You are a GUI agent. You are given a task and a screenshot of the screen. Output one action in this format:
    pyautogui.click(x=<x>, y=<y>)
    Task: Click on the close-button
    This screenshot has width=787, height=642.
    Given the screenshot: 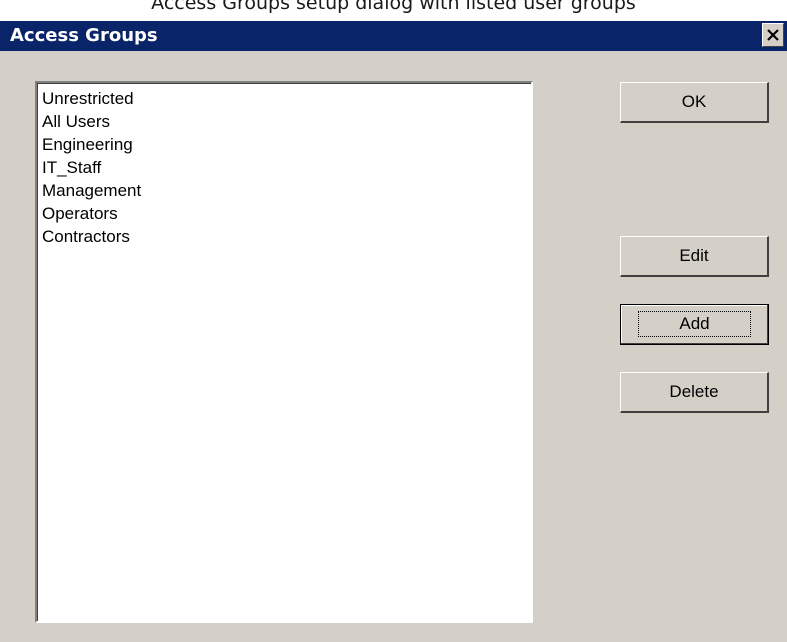 What is the action you would take?
    pyautogui.click(x=773, y=35)
    